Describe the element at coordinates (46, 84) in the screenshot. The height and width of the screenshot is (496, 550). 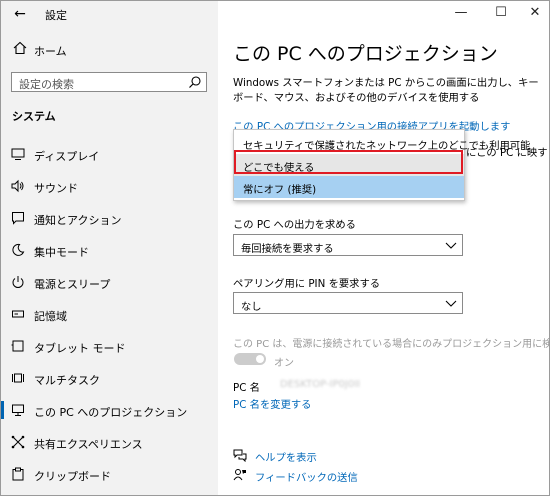
I see `search-placeholder: 設定の検索` at that location.